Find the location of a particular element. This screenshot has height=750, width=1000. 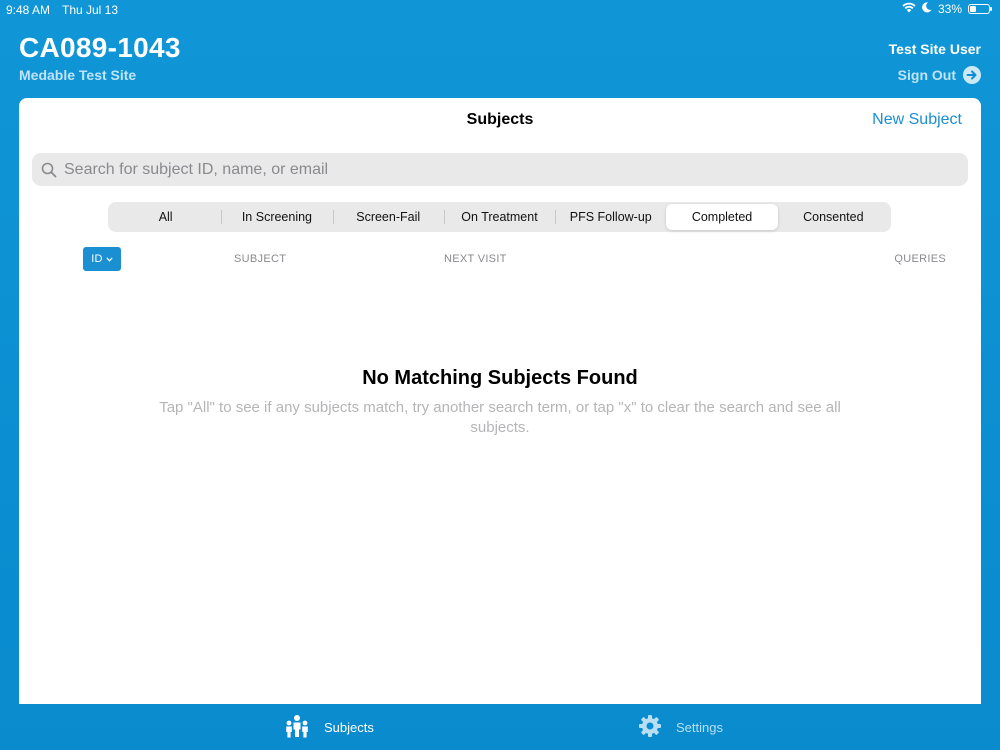

user-name: Test Site User is located at coordinates (934, 49).